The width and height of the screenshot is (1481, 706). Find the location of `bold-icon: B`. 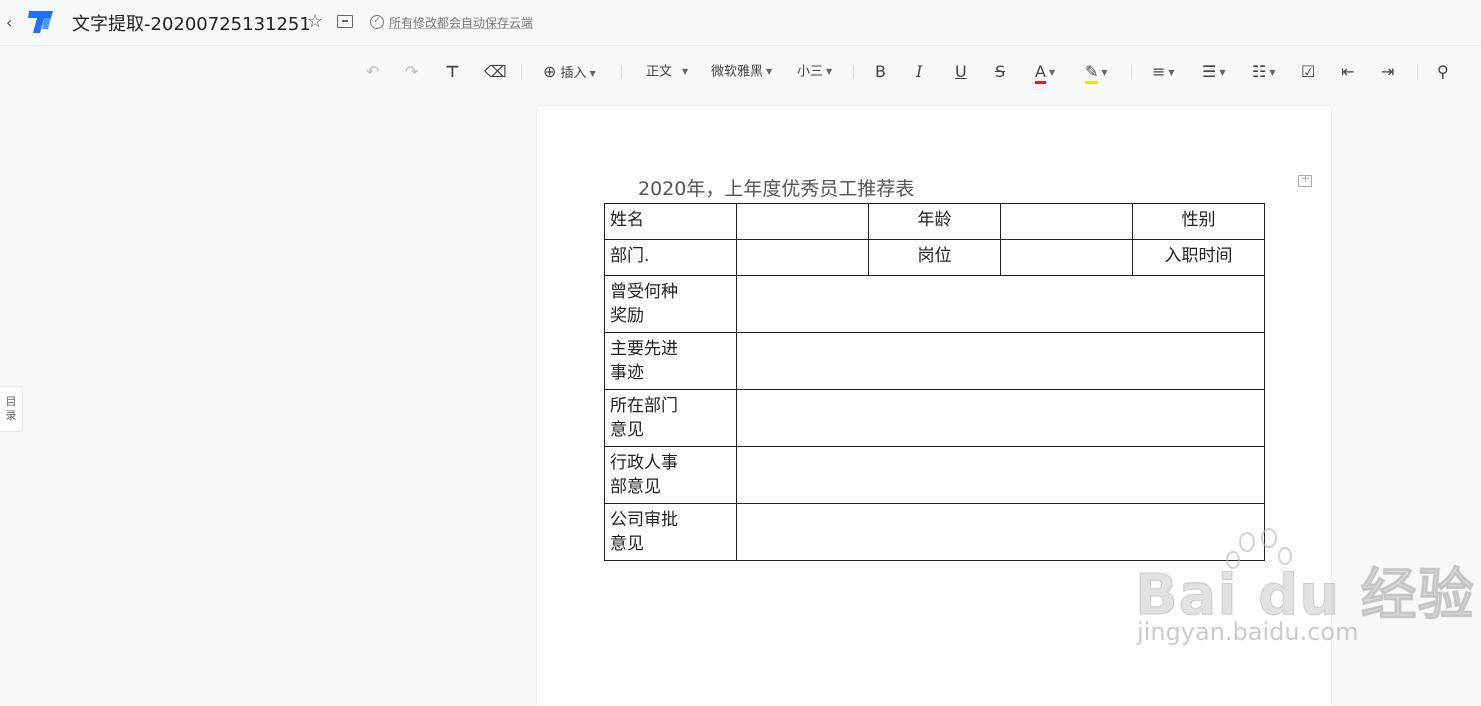

bold-icon: B is located at coordinates (880, 72).